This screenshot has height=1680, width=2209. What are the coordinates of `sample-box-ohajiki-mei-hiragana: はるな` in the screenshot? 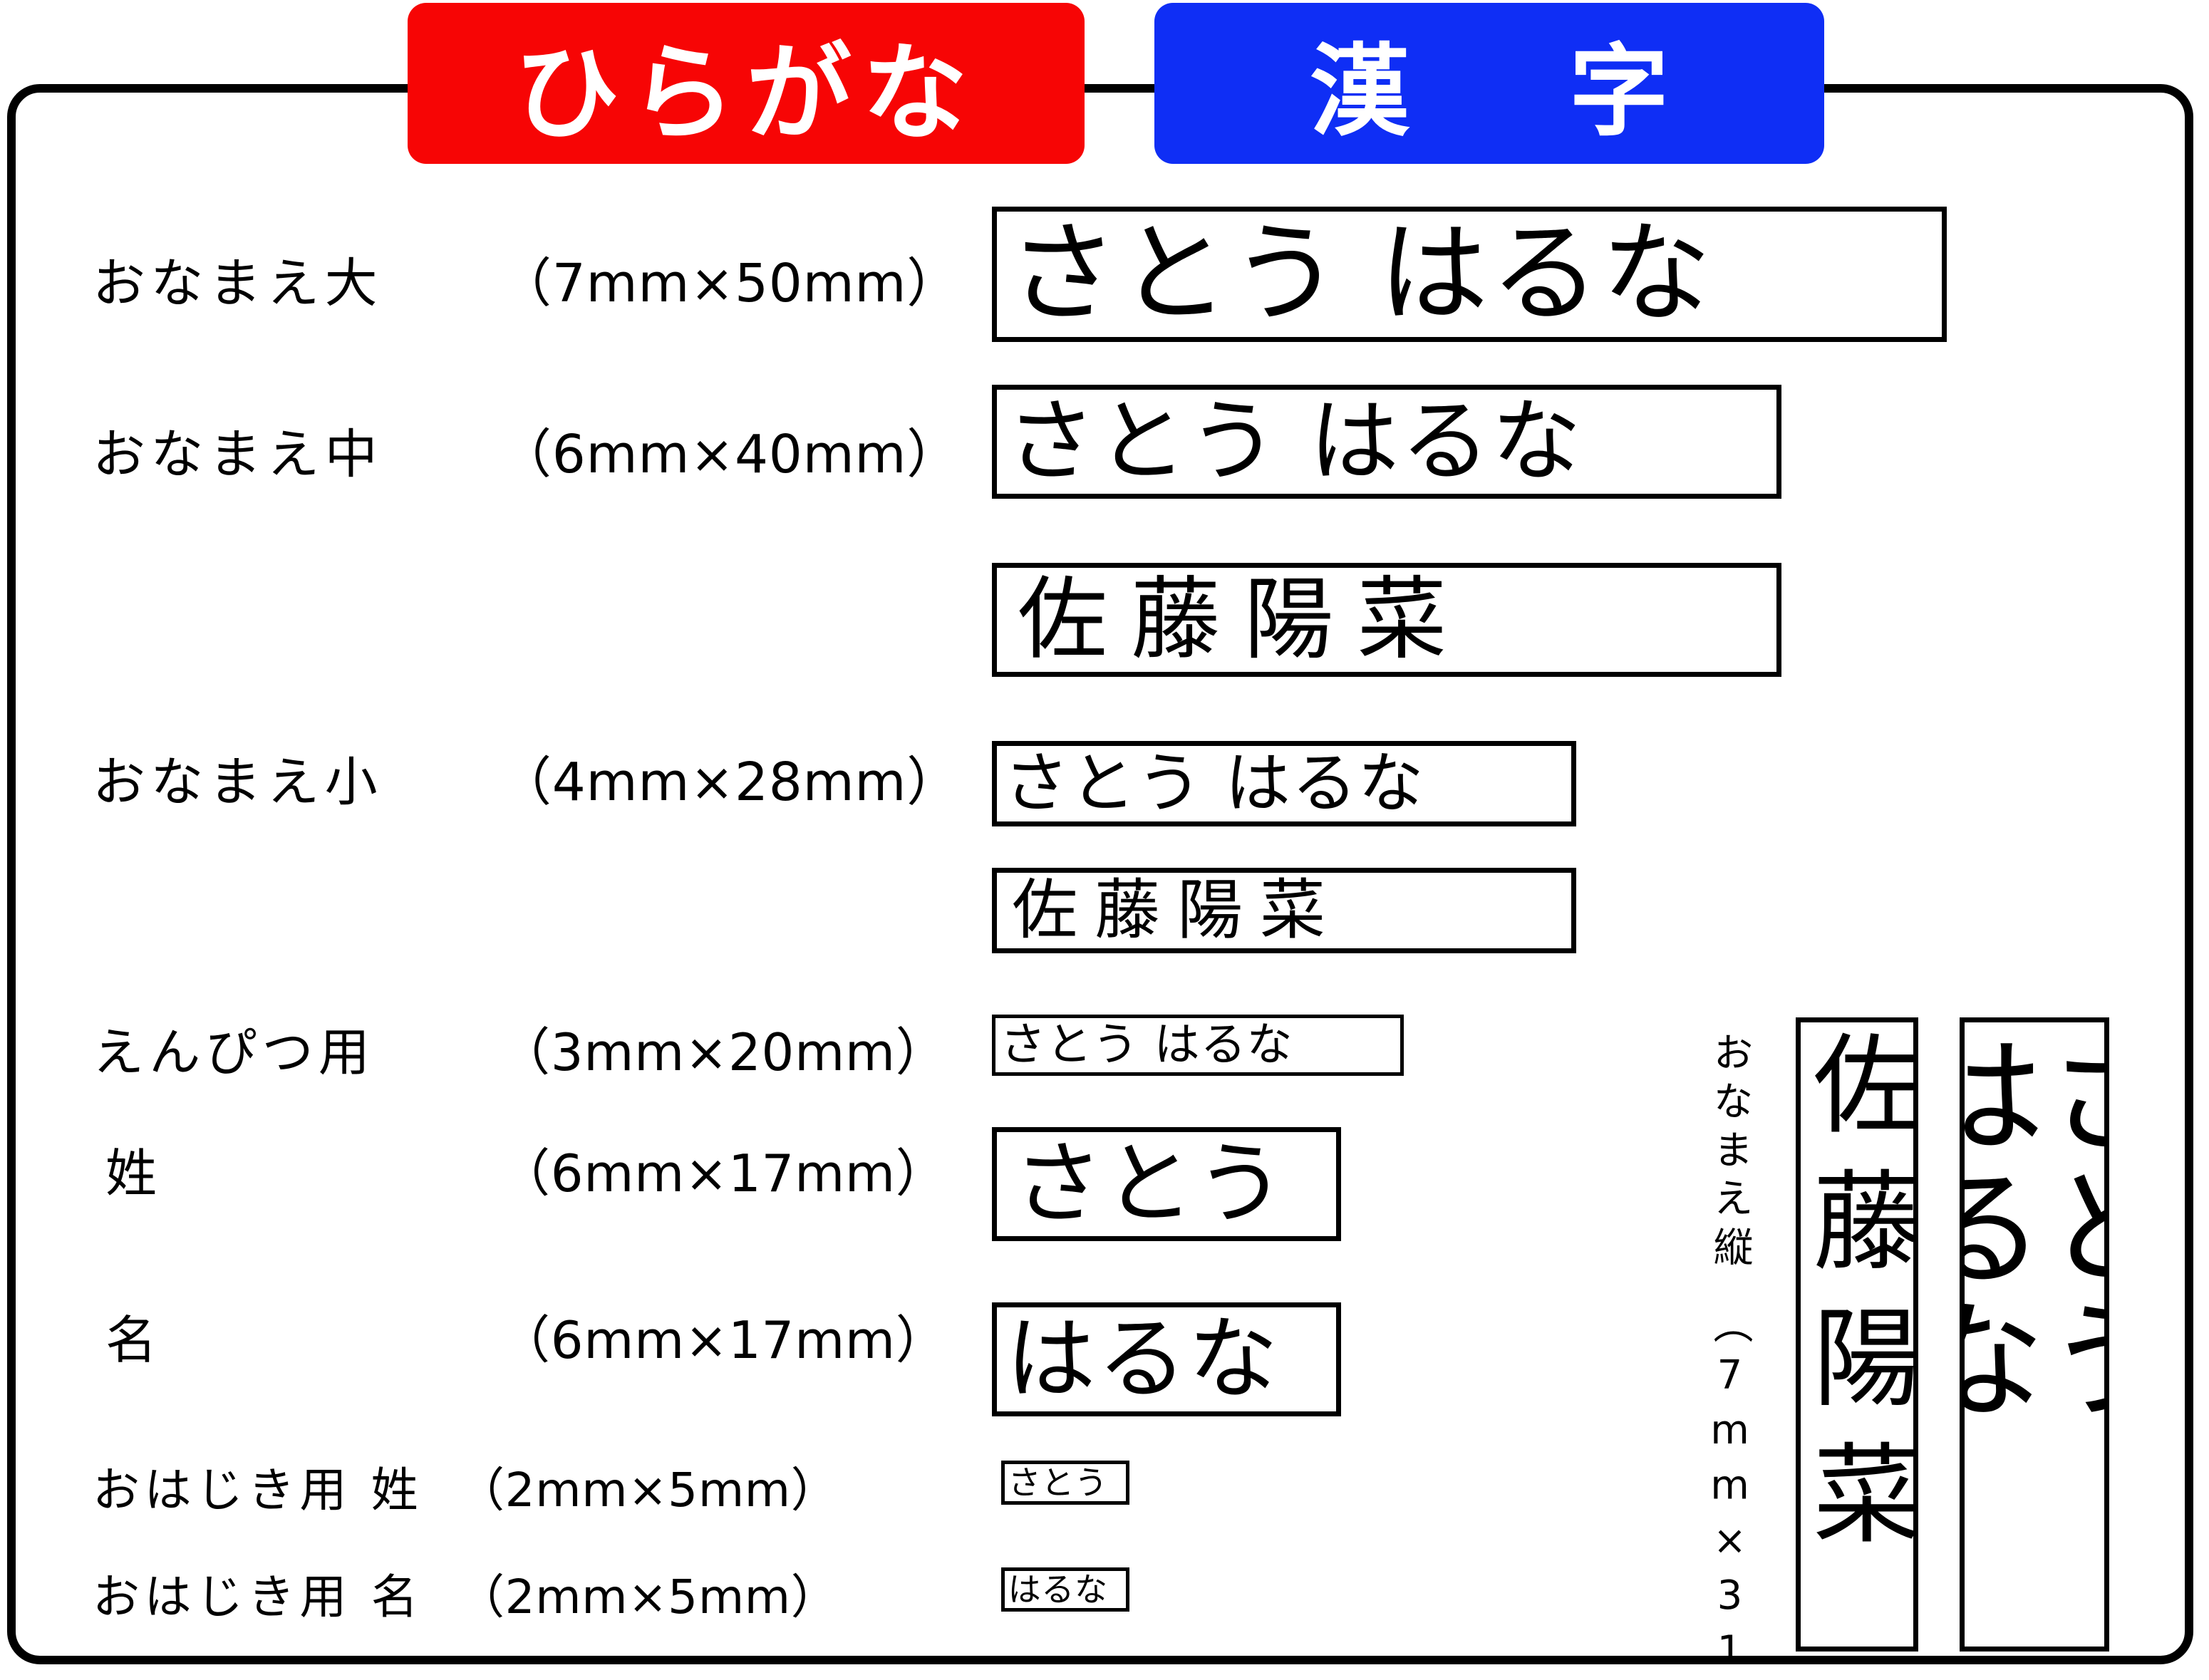 It's located at (1065, 1589).